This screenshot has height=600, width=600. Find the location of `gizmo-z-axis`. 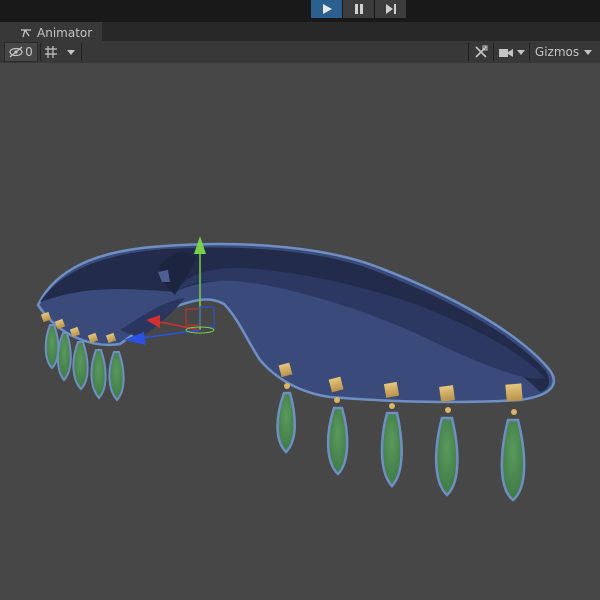

gizmo-z-axis is located at coordinates (171, 334).